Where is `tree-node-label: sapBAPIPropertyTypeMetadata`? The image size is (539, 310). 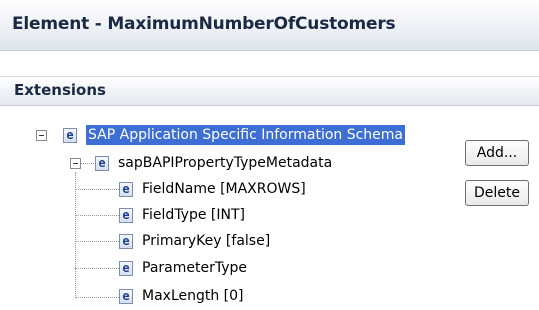
tree-node-label: sapBAPIPropertyTypeMetadata is located at coordinates (225, 163).